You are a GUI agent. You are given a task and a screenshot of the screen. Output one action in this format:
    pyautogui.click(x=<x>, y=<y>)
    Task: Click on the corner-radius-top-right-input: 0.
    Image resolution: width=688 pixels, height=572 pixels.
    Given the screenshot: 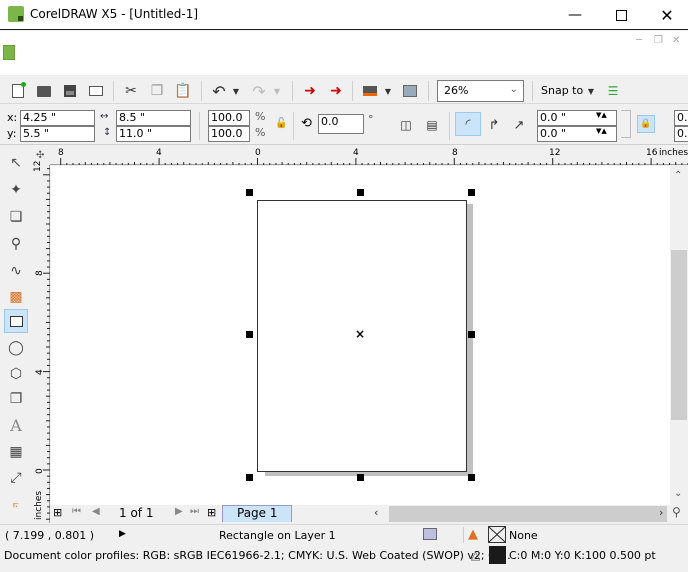 What is the action you would take?
    pyautogui.click(x=681, y=118)
    